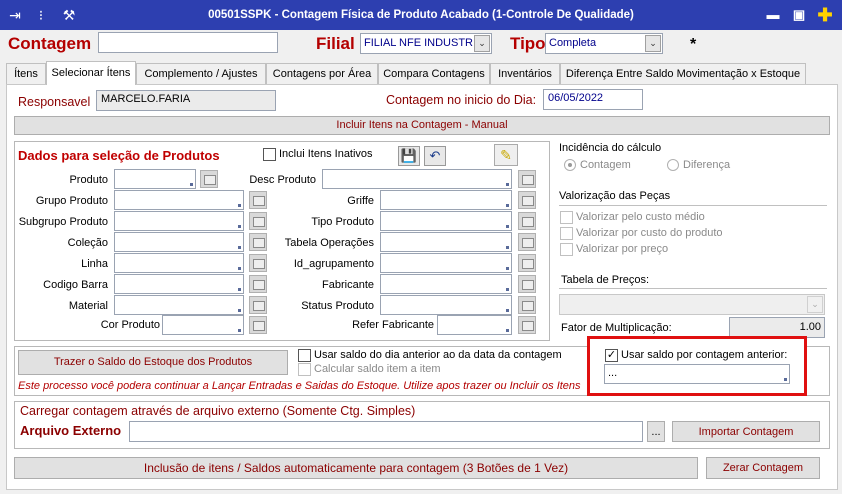 Image resolution: width=842 pixels, height=494 pixels. I want to click on usar-contagem-anterior-checkbox: ✓, so click(611, 355).